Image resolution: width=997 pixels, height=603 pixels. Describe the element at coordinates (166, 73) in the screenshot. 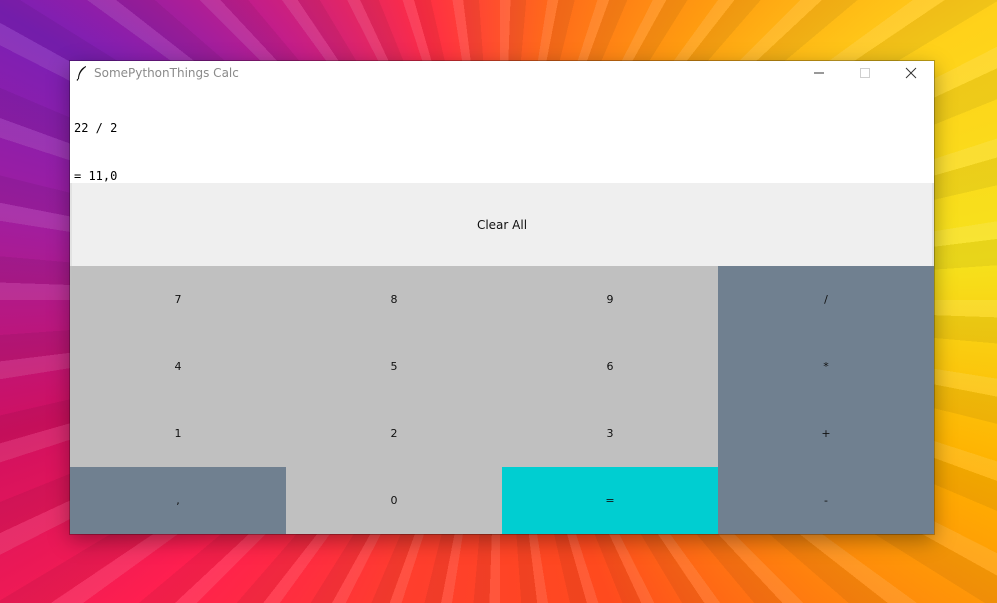

I see `window-title: SomePythonThings Calc` at that location.